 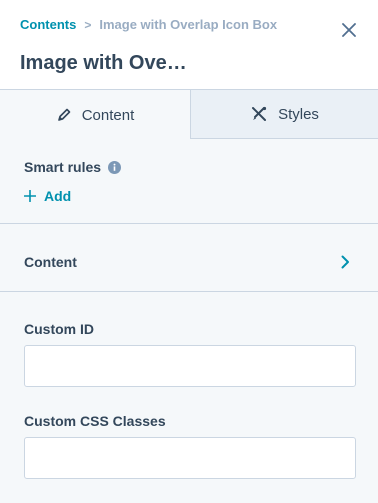 I want to click on tab-content-label: Content, so click(x=108, y=115).